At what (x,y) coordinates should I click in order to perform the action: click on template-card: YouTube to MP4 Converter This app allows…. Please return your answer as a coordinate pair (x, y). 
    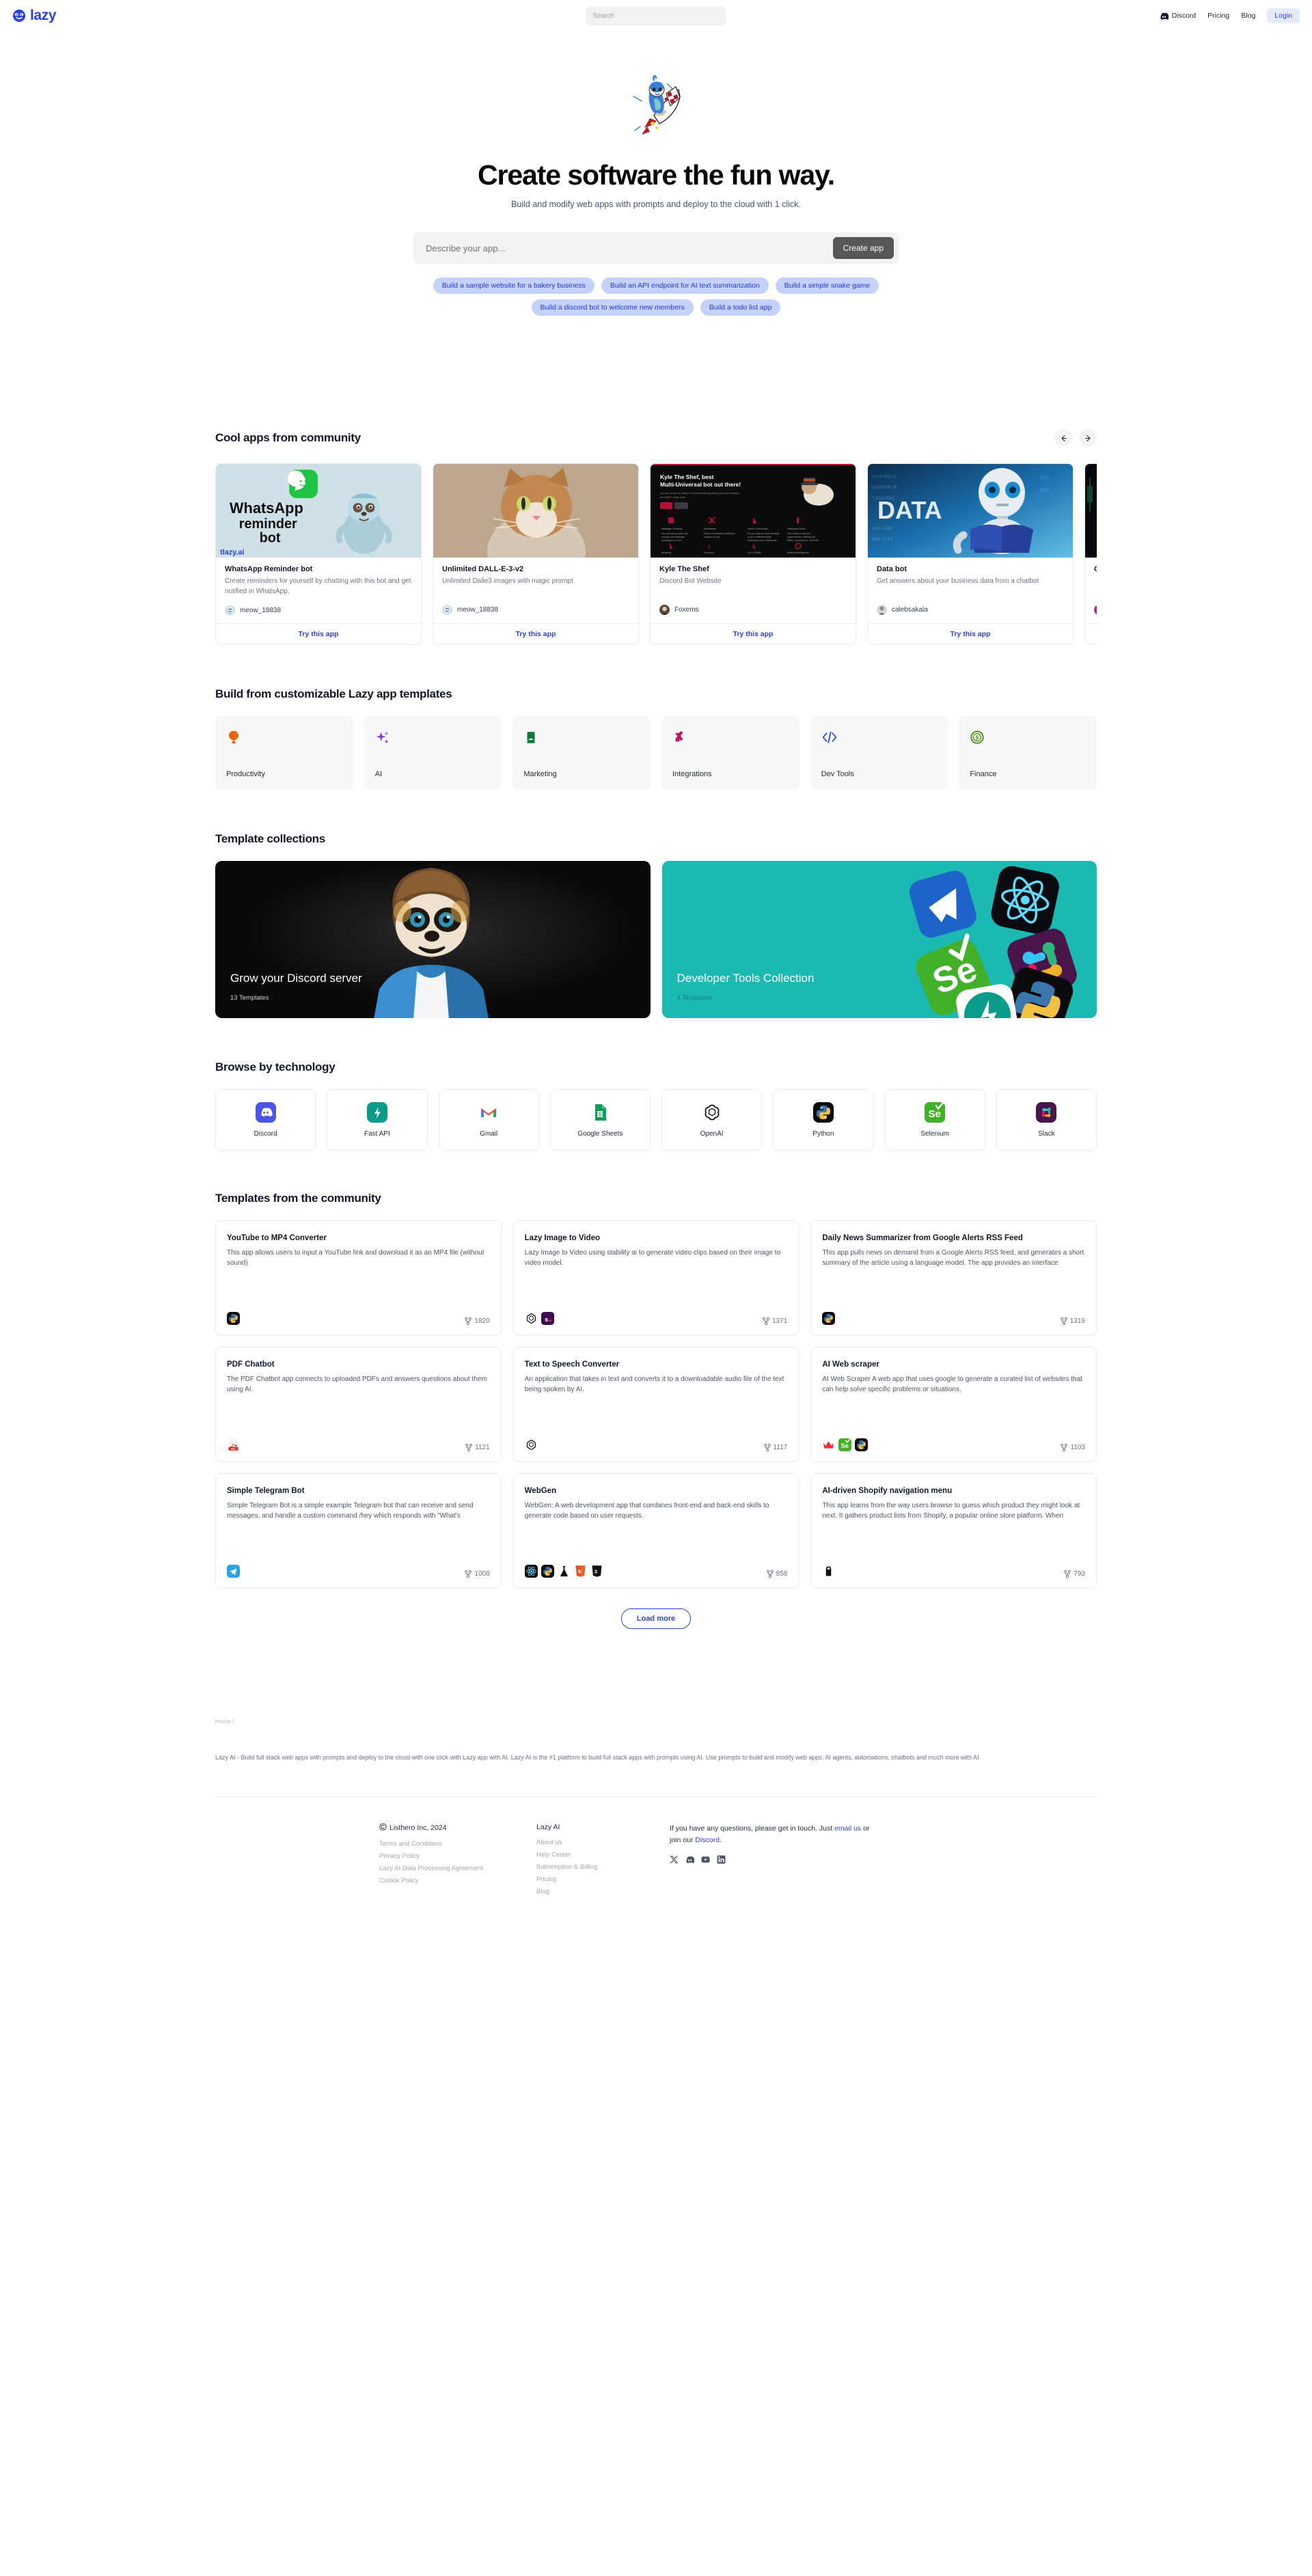
    Looking at the image, I should click on (358, 1277).